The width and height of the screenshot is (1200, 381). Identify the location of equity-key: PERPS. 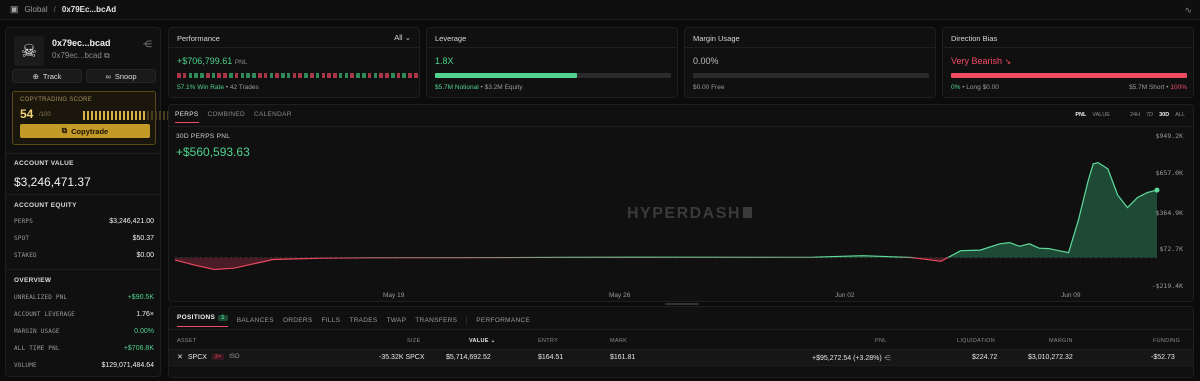
(24, 221).